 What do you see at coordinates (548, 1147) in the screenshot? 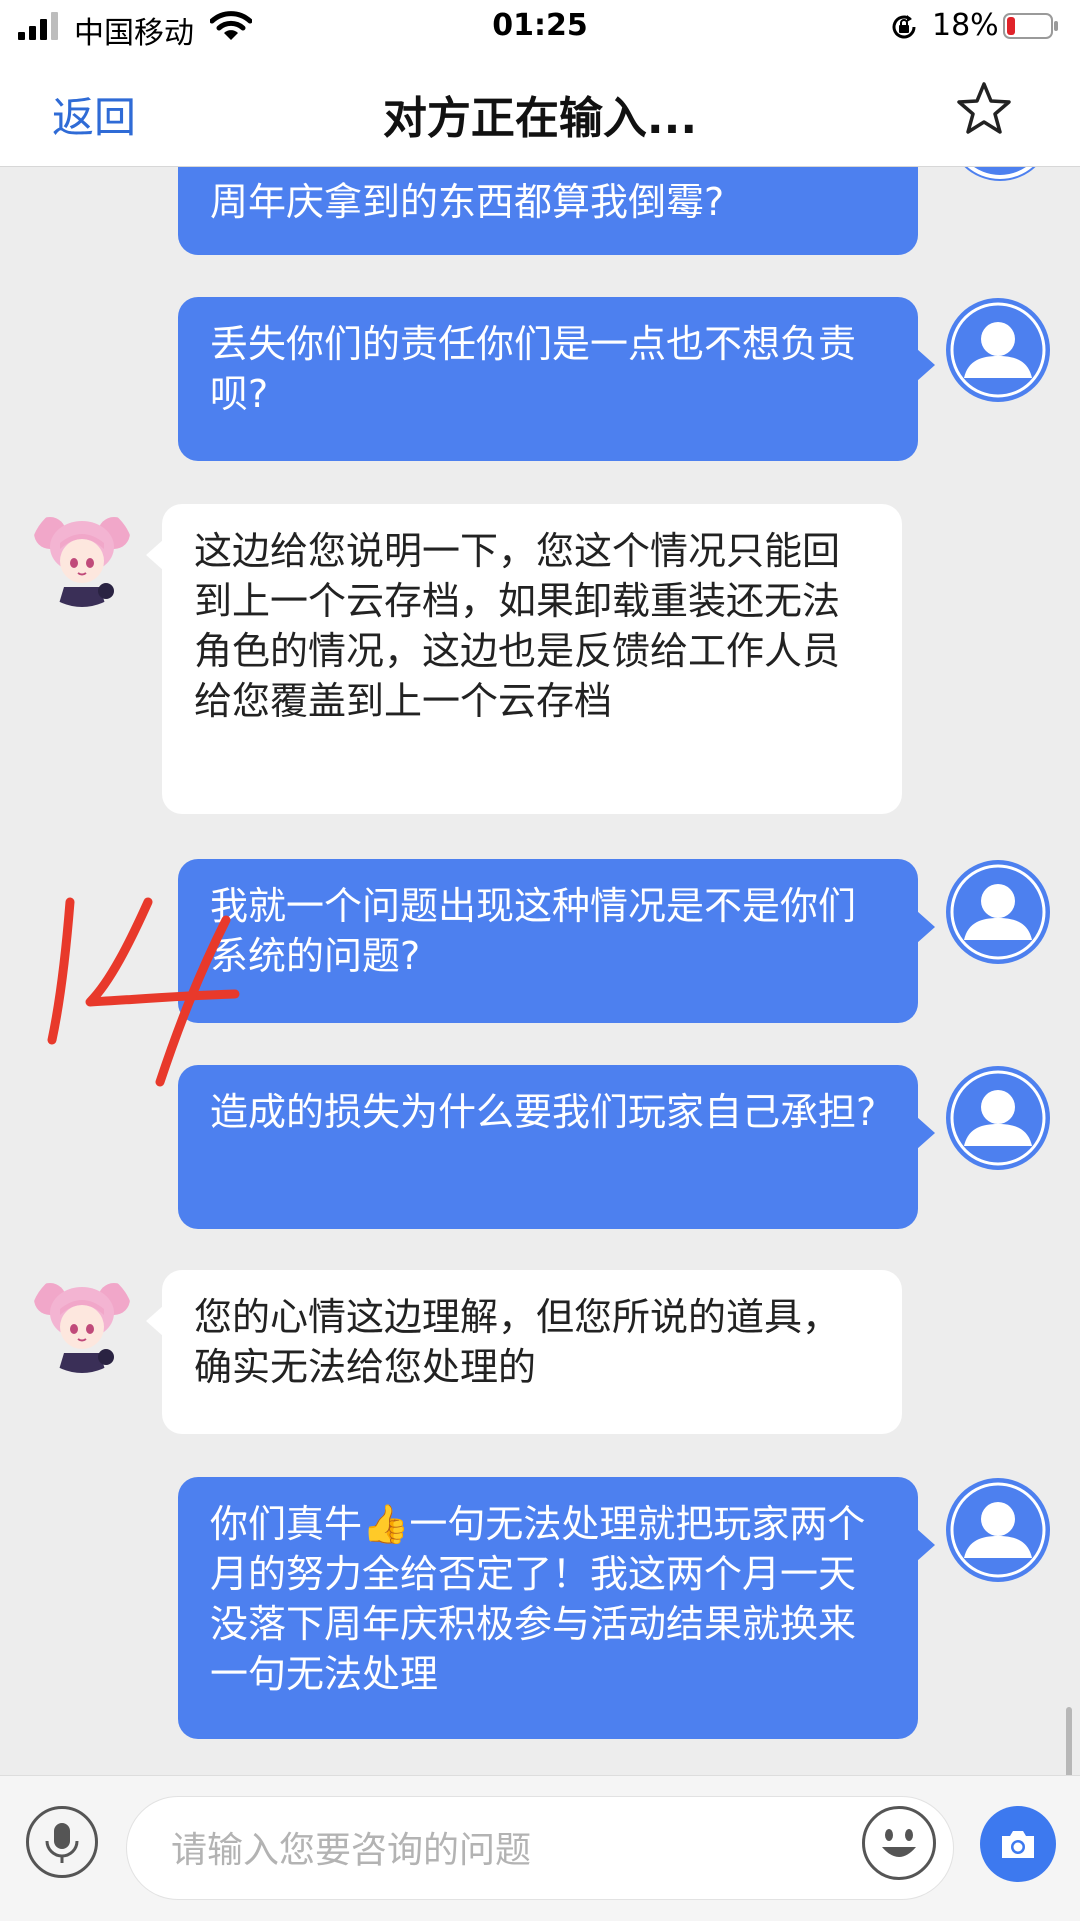
I see `user-message-bubble: 造成的损失为什么要我们玩家自己承担?` at bounding box center [548, 1147].